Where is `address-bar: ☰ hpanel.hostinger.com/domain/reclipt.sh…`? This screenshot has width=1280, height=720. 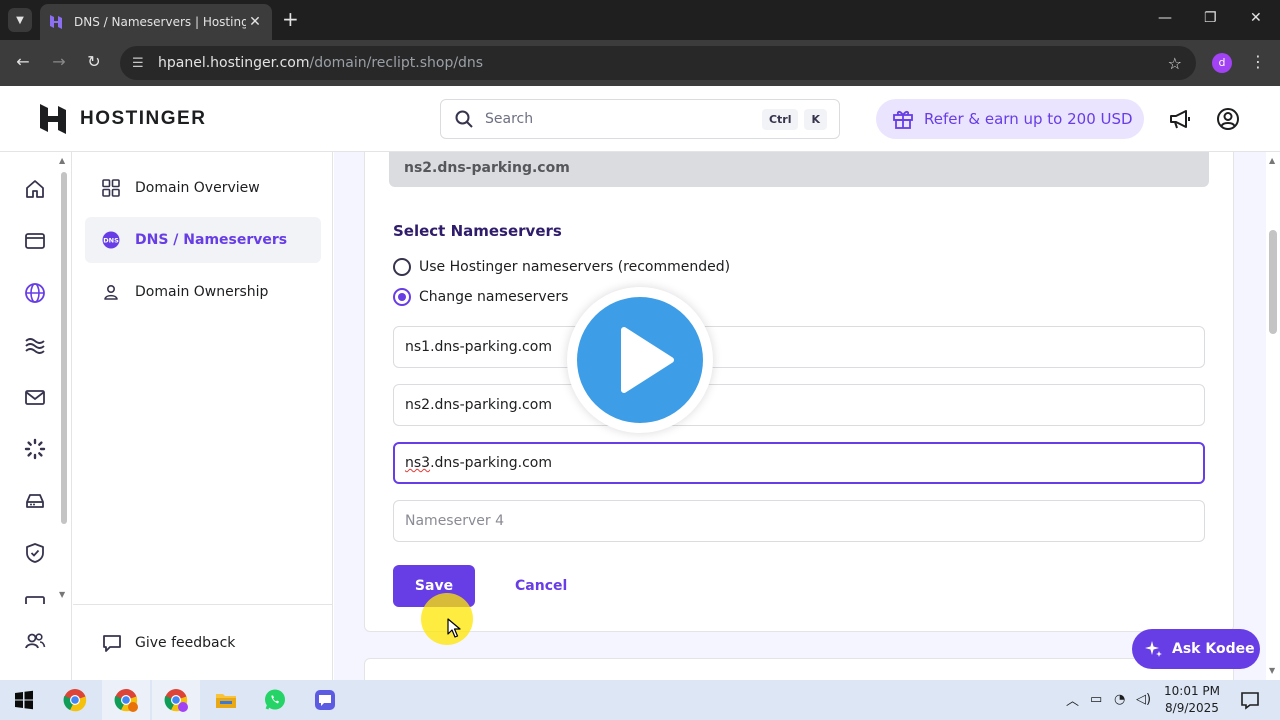 address-bar: ☰ hpanel.hostinger.com/domain/reclipt.sh… is located at coordinates (658, 63).